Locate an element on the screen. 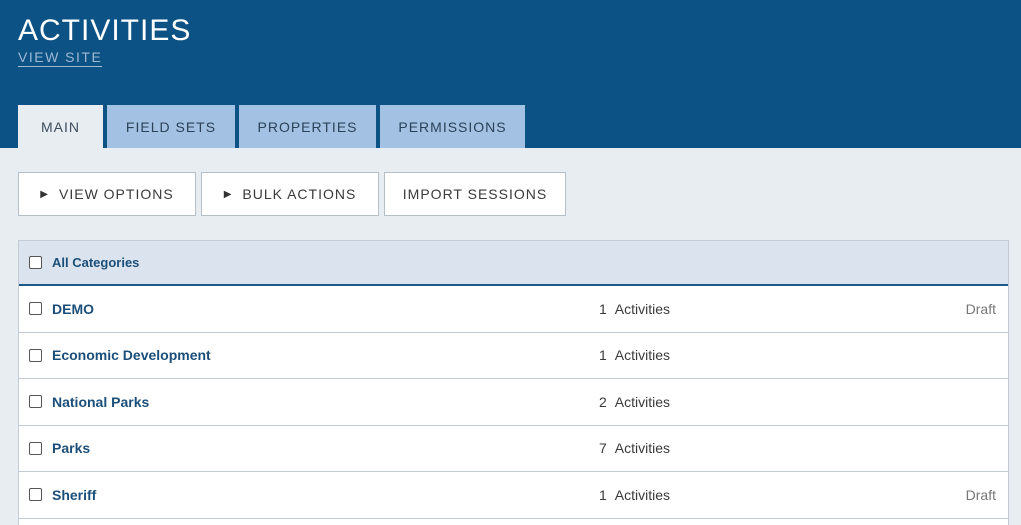  tab-main: MAIN is located at coordinates (60, 126).